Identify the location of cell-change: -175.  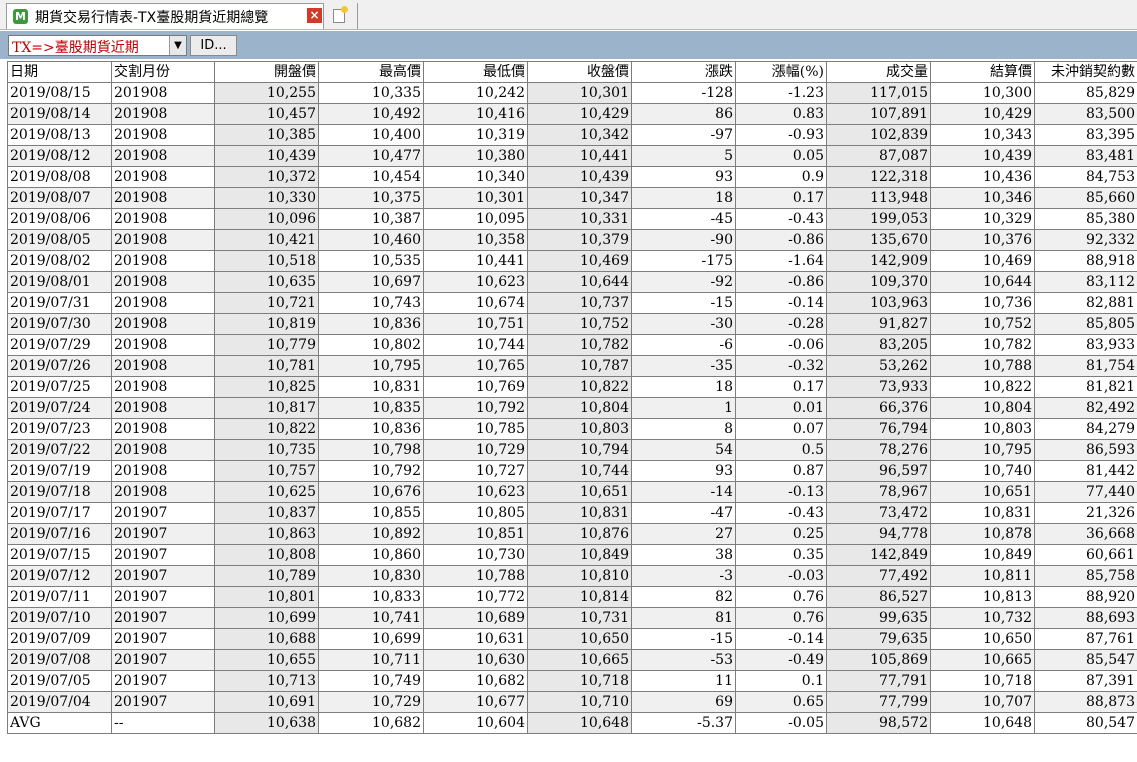
(683, 261).